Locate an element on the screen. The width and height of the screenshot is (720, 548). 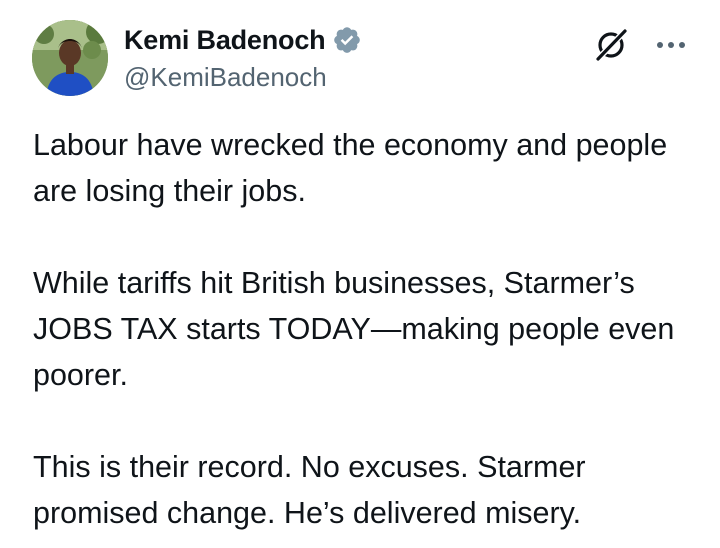
author-handle: @KemiBadenoch is located at coordinates (225, 77).